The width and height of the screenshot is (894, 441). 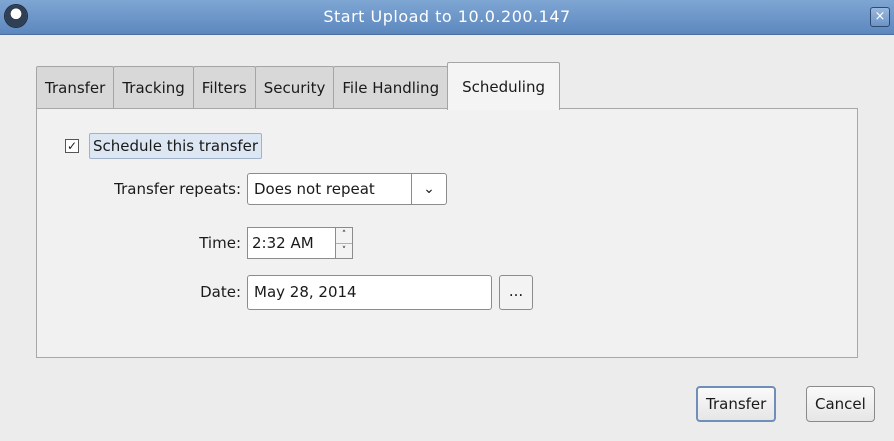 I want to click on tab-filters: Filters, so click(x=224, y=87).